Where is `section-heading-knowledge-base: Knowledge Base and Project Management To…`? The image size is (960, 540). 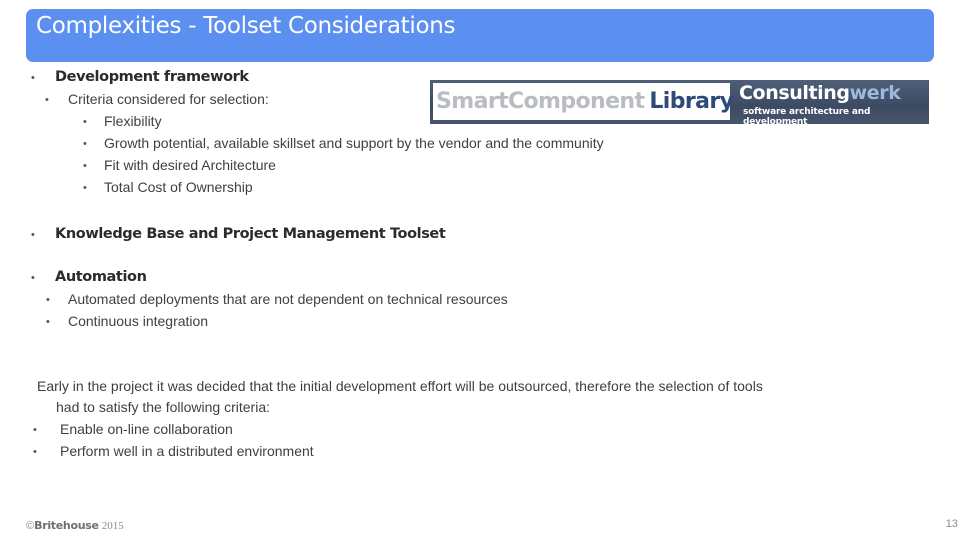 section-heading-knowledge-base: Knowledge Base and Project Management To… is located at coordinates (250, 234).